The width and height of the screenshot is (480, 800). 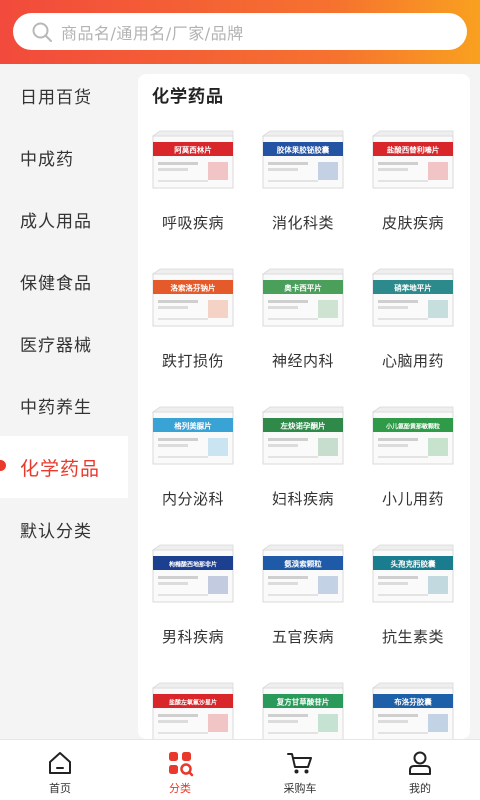 I want to click on category-cell: 盐酸左氧氟沙星片, so click(x=193, y=708).